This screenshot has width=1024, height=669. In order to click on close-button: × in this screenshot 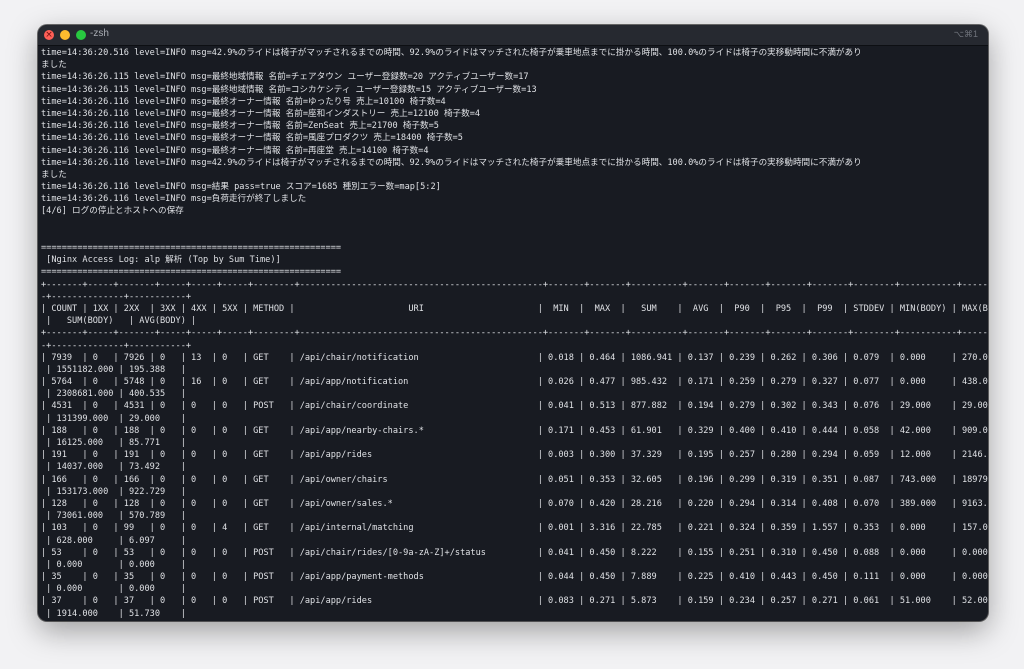, I will do `click(49, 35)`.